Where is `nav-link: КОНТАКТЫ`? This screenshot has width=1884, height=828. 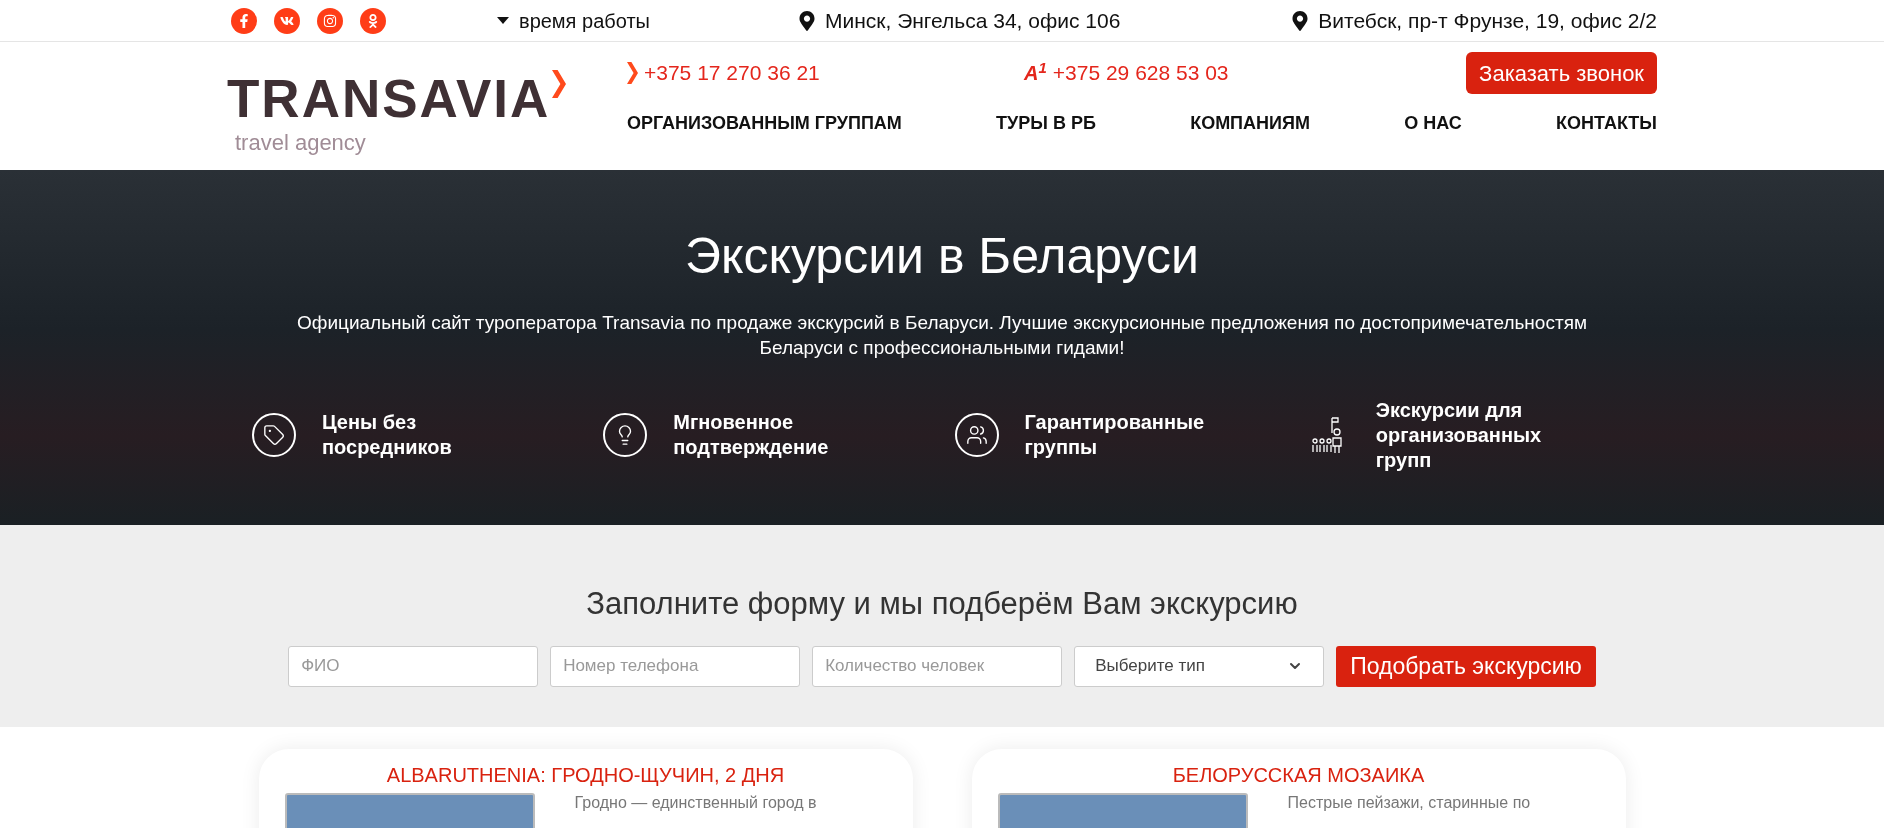
nav-link: КОНТАКТЫ is located at coordinates (1606, 123).